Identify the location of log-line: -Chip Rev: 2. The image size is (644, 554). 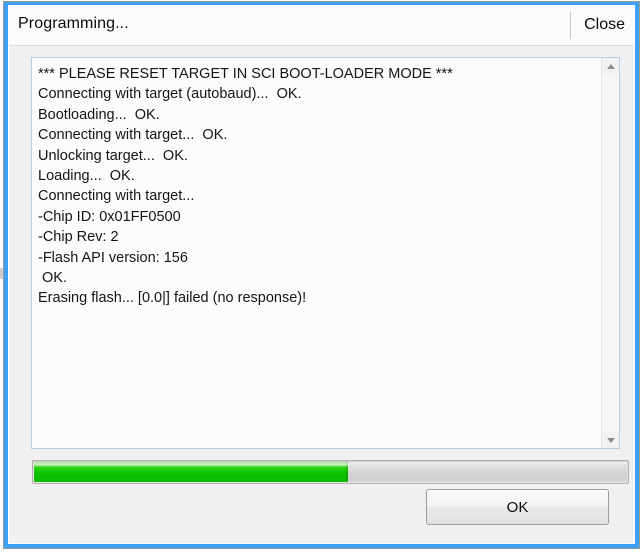
(78, 237).